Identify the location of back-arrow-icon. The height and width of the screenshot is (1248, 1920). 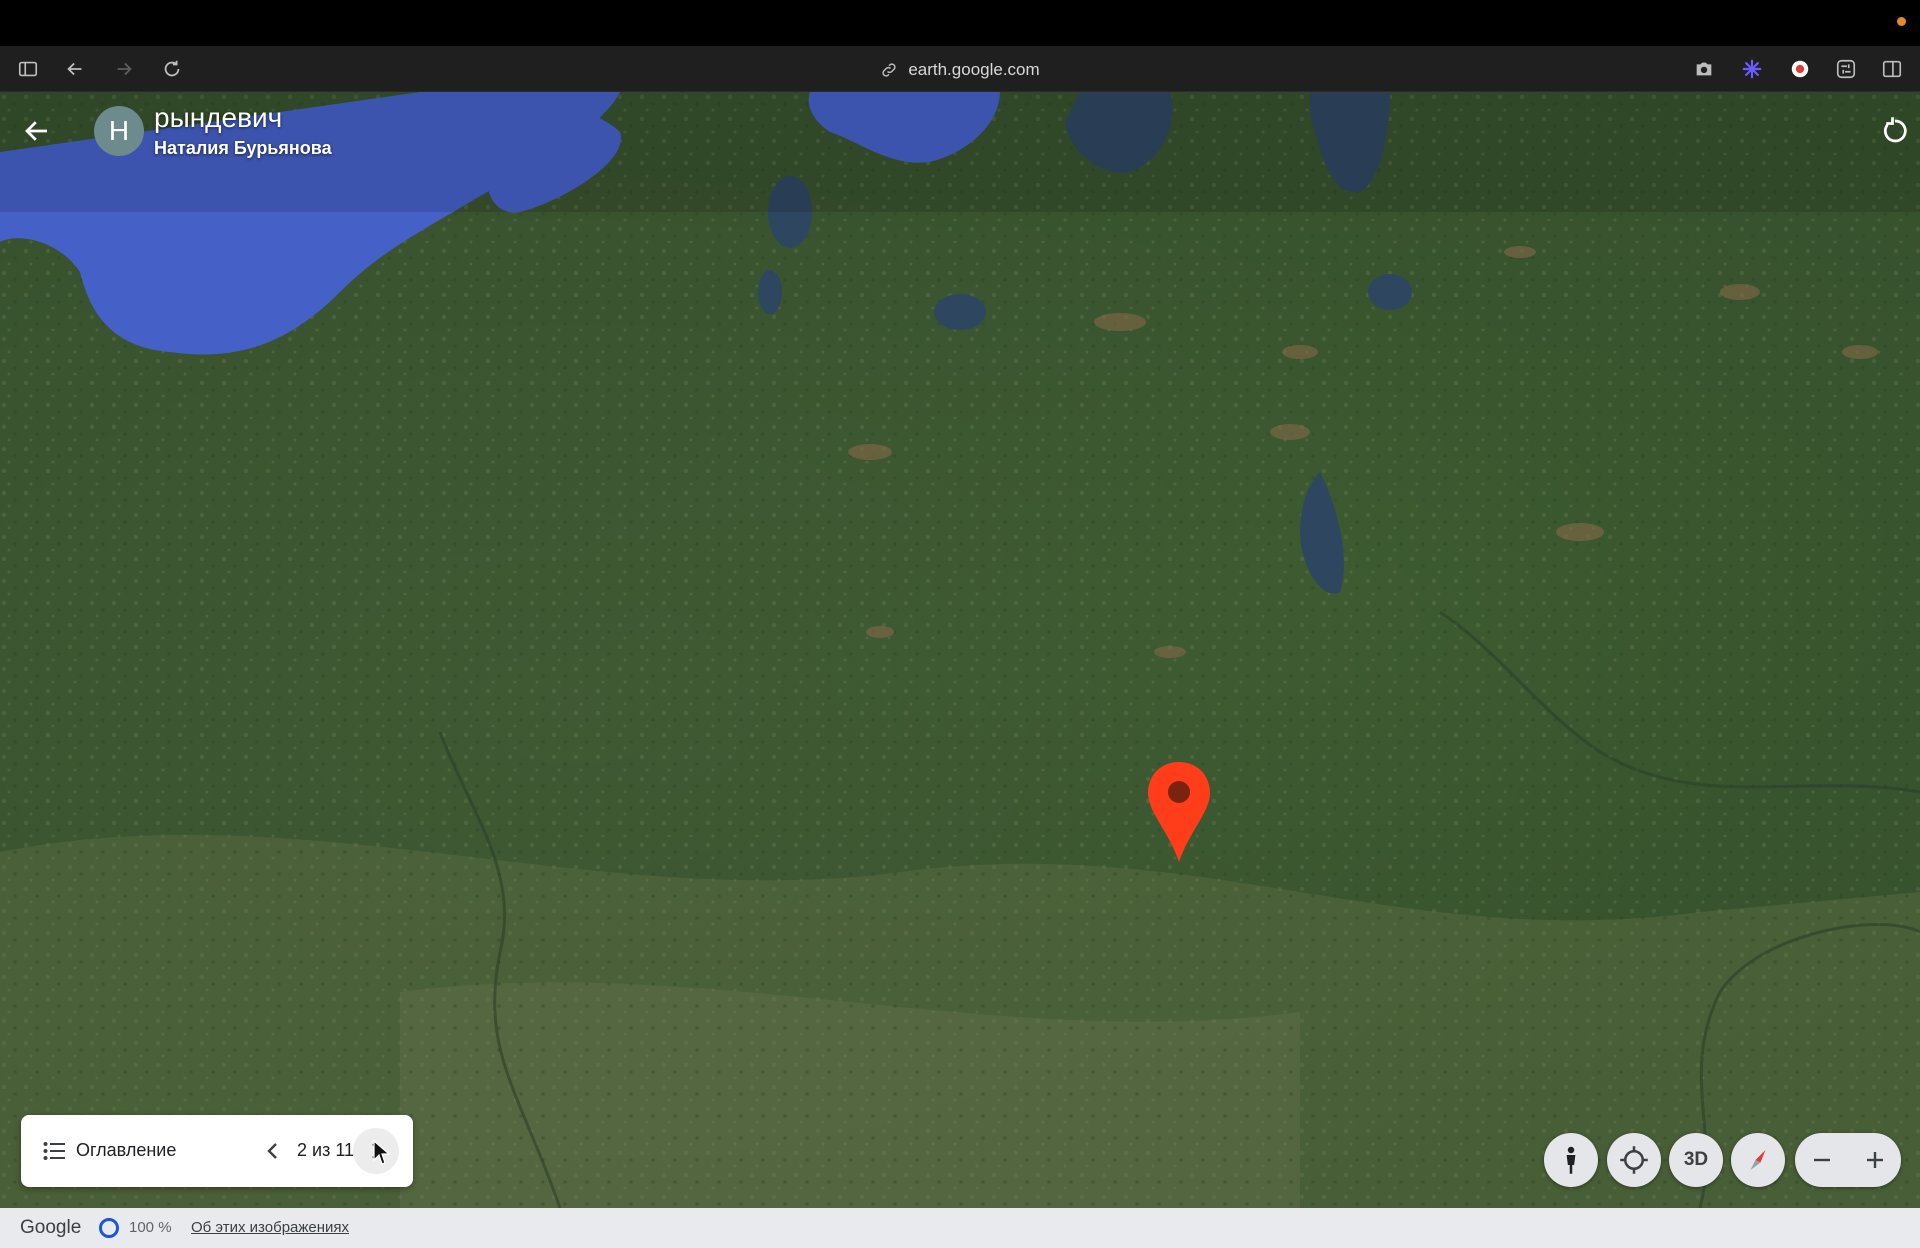
(37, 131).